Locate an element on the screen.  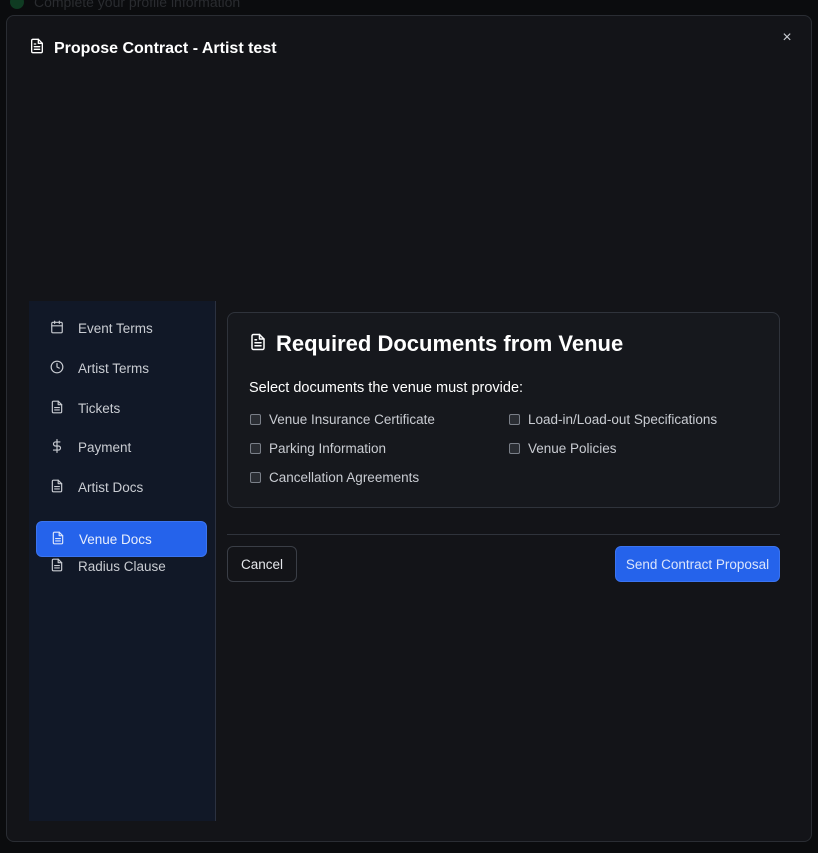
sidebar-item-label: Payment is located at coordinates (105, 447).